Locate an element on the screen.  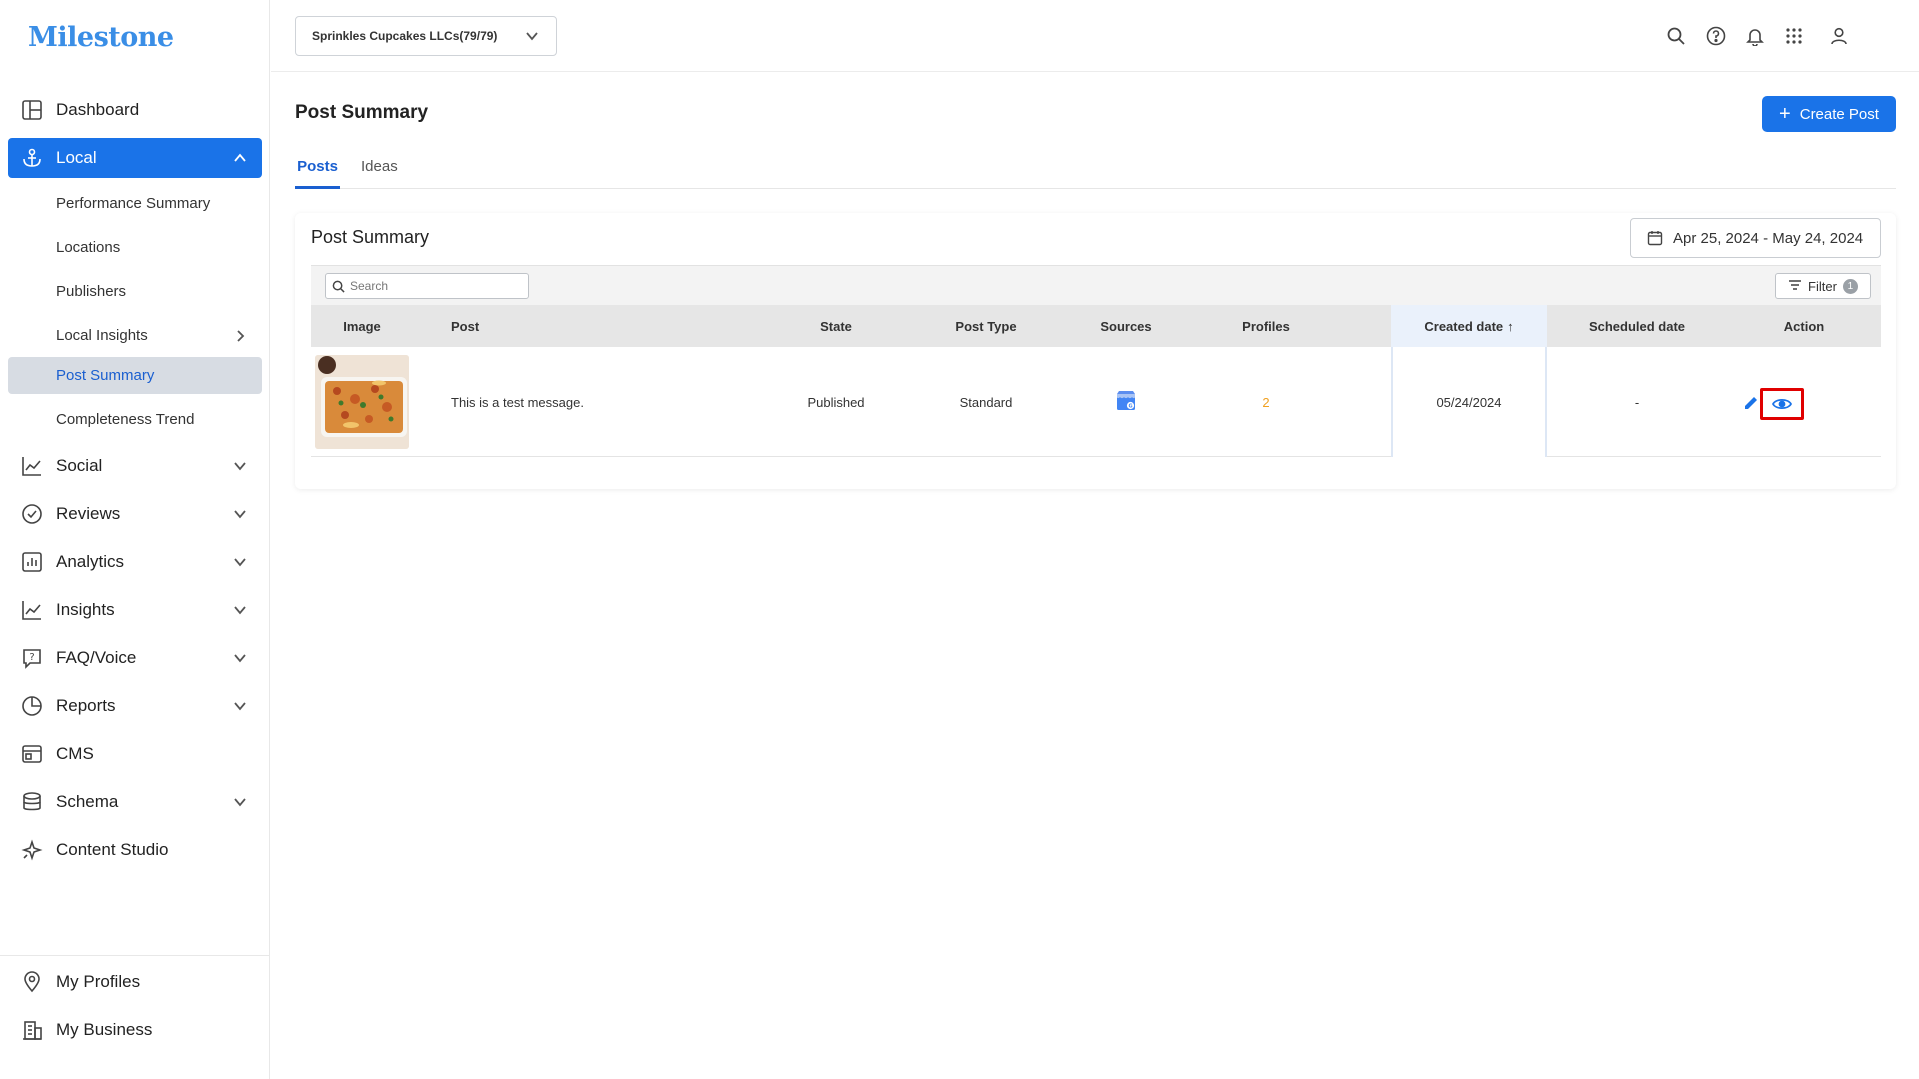
sidebar-subitem-post-summary: Post Summary is located at coordinates (135, 375).